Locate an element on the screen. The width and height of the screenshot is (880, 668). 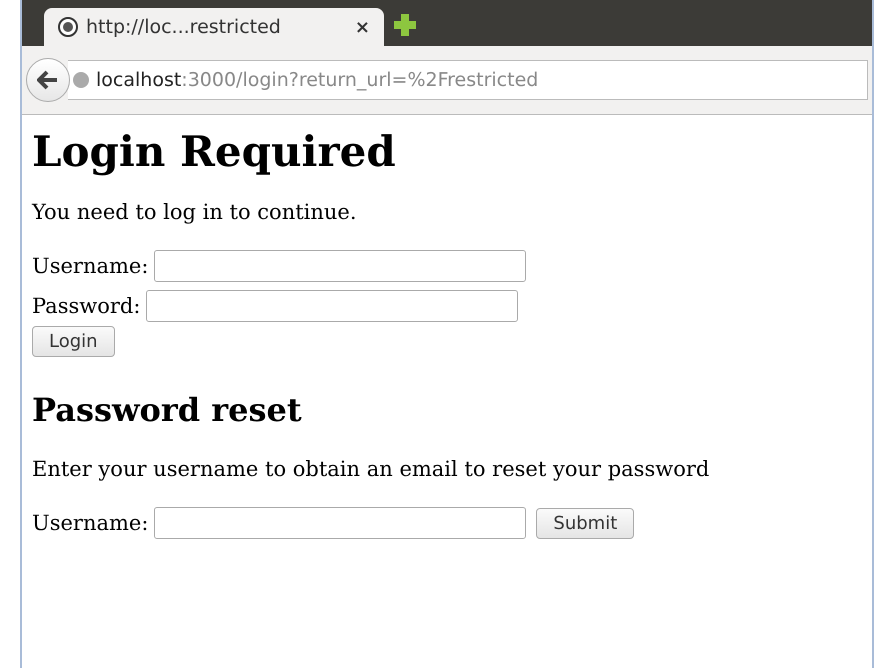
back-button is located at coordinates (48, 80).